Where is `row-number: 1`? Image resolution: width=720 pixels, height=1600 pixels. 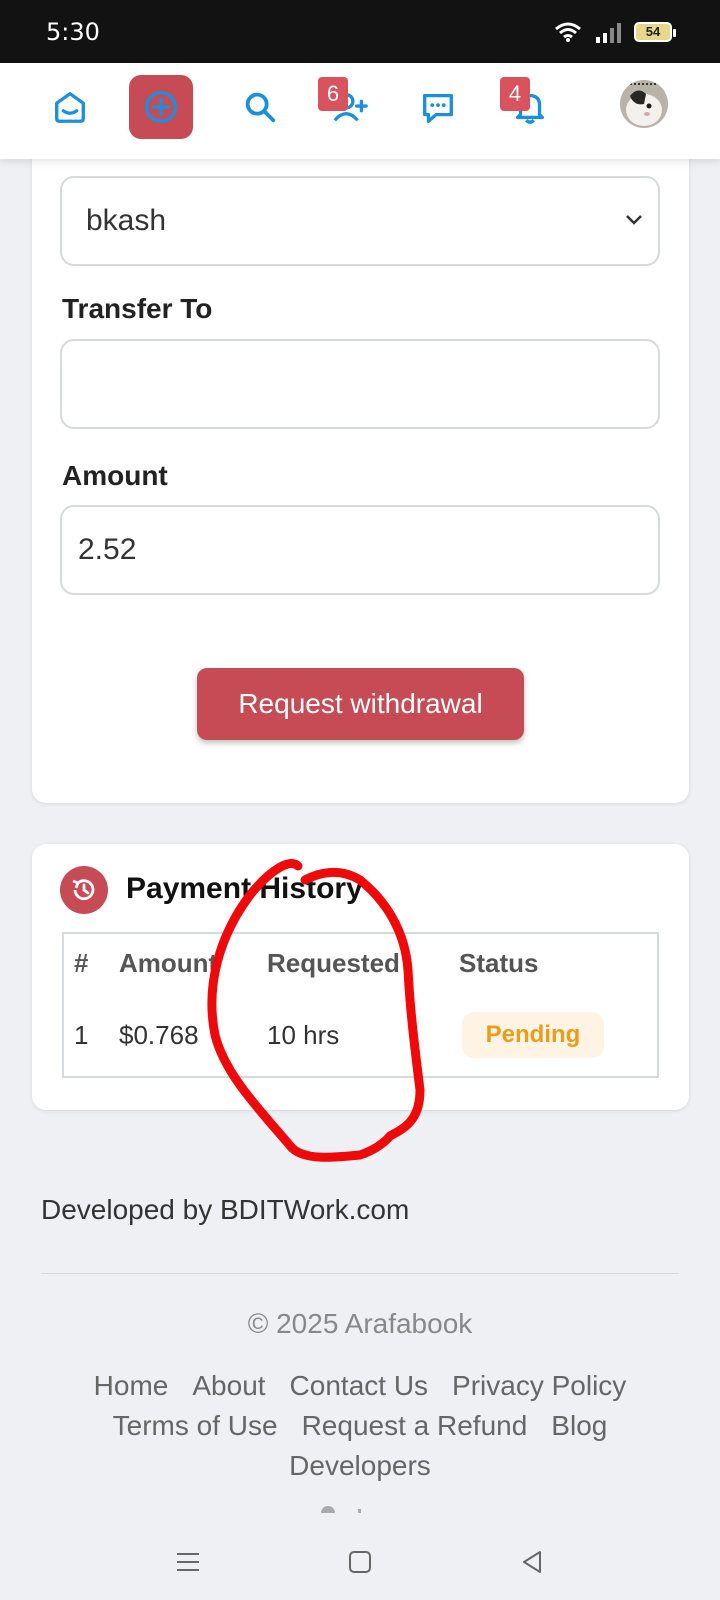
row-number: 1 is located at coordinates (81, 1035).